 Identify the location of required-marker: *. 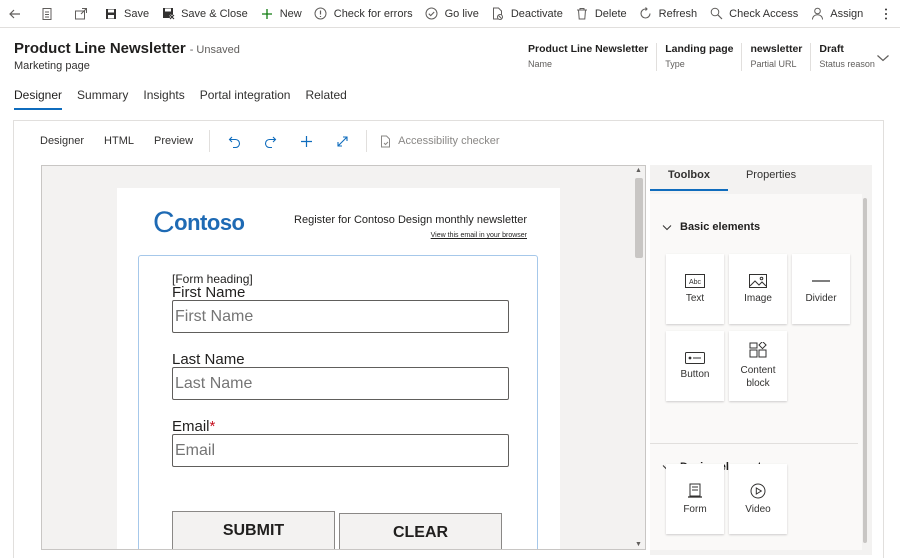
(212, 426).